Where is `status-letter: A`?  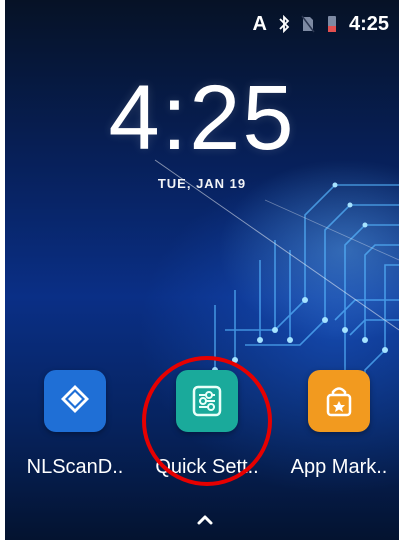
status-letter: A is located at coordinates (259, 23).